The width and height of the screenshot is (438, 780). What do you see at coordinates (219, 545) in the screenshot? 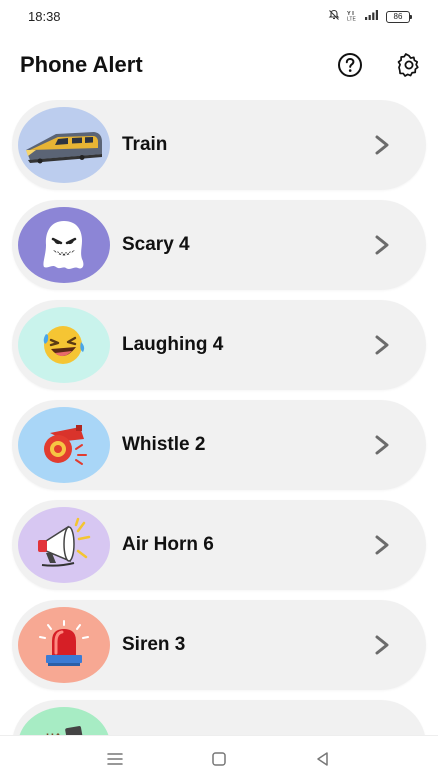
I see `sound-item-air-horn-6: Air Horn 6` at bounding box center [219, 545].